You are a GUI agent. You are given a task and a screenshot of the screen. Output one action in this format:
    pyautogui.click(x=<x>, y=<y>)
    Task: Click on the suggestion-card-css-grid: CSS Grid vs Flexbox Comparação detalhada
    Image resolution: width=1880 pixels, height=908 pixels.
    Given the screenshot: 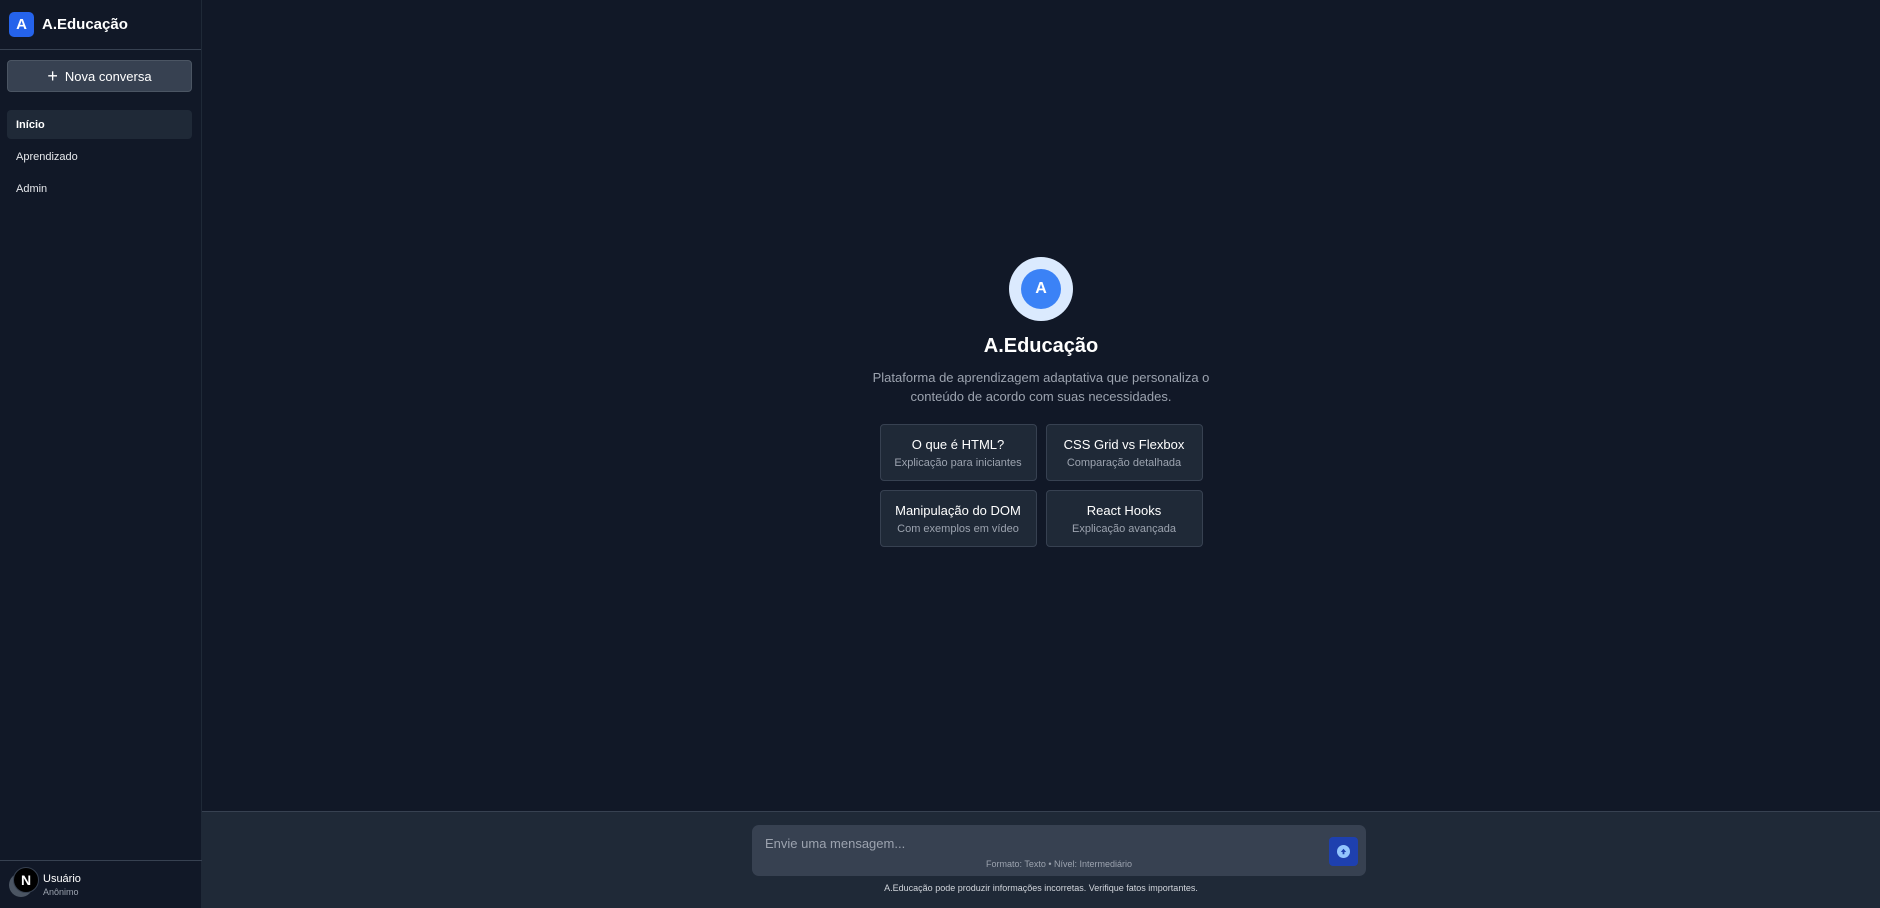 What is the action you would take?
    pyautogui.click(x=1124, y=452)
    